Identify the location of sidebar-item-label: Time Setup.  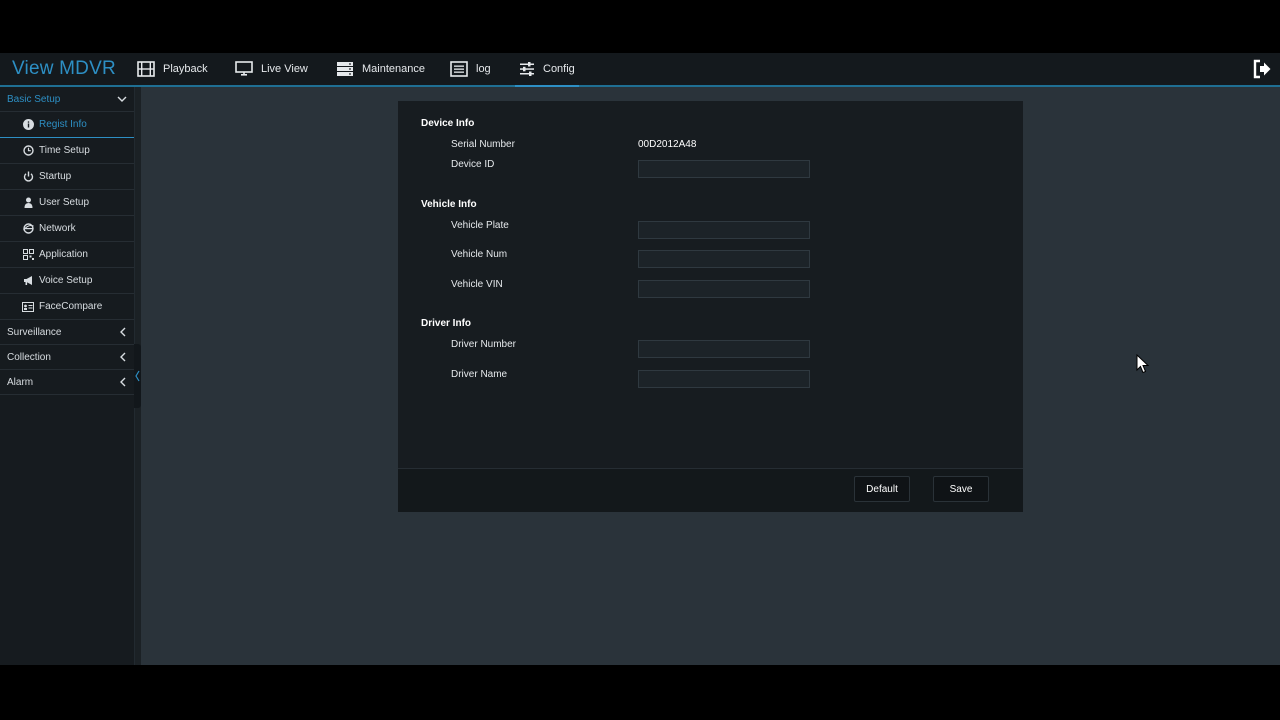
(64, 150).